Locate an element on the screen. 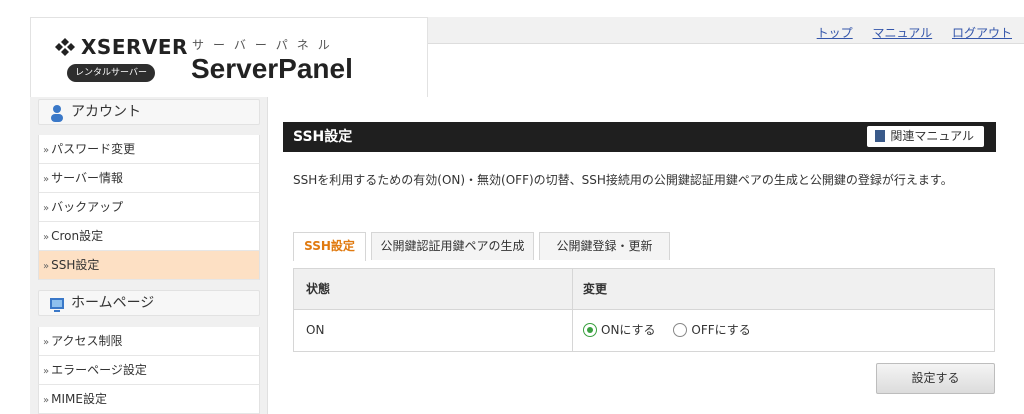  manual-link: マニュアル is located at coordinates (903, 33).